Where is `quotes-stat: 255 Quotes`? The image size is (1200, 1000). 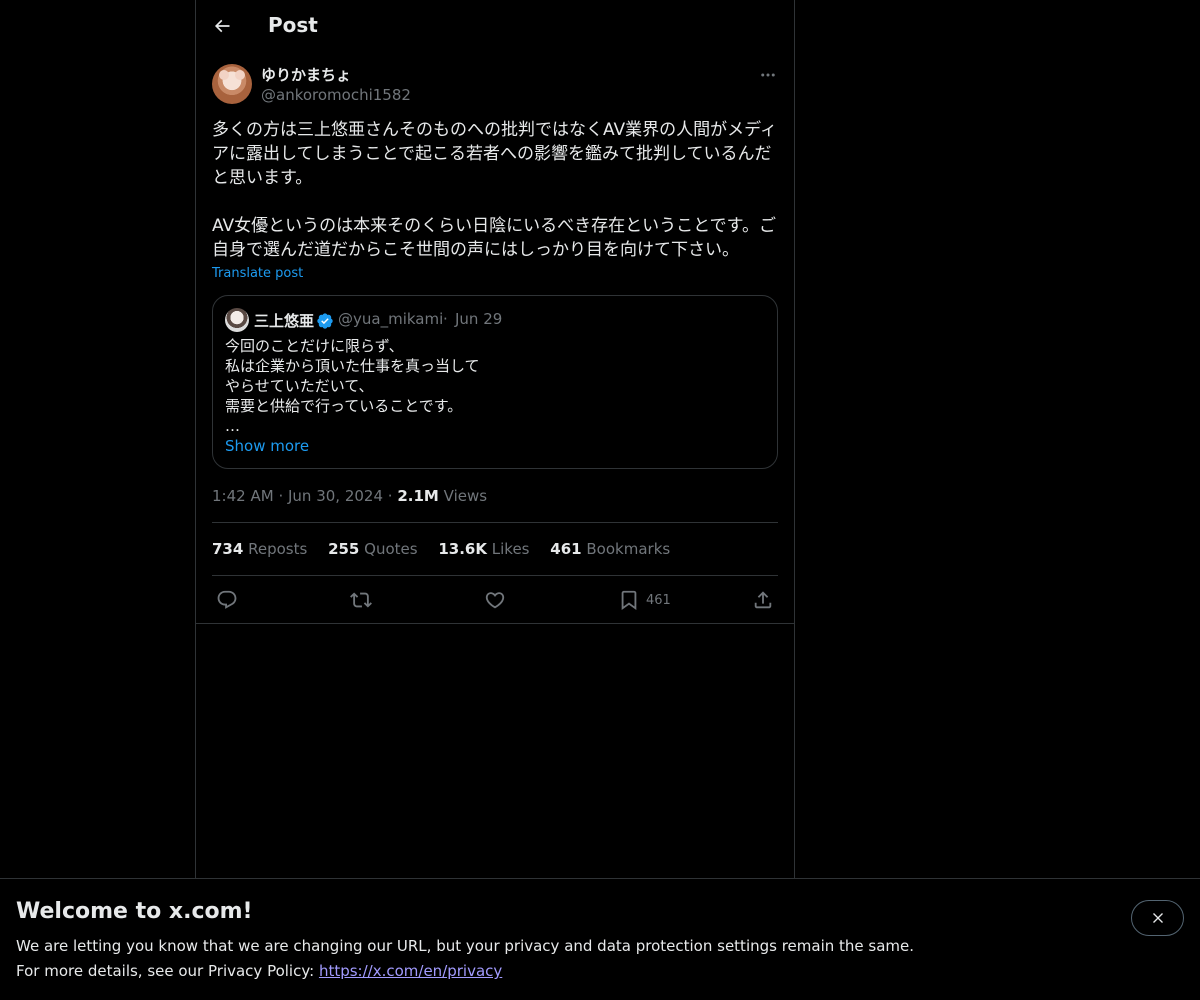
quotes-stat: 255 Quotes is located at coordinates (373, 549).